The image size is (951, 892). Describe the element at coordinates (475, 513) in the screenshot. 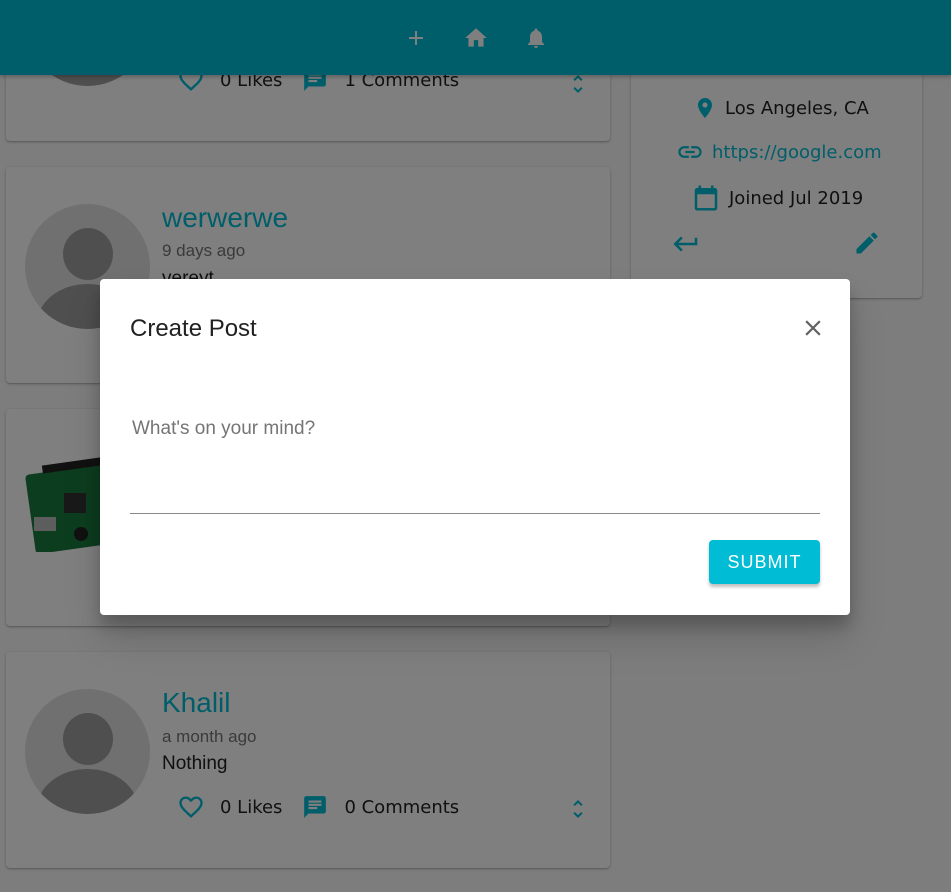

I see `input-underline` at that location.